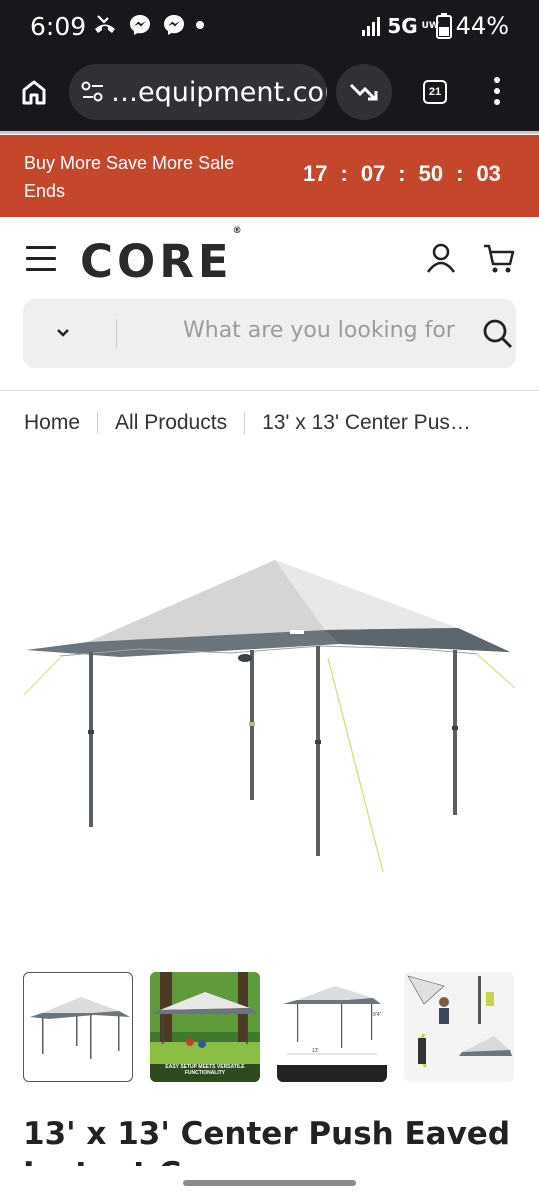 This screenshot has height=1200, width=539. I want to click on gesture-handle, so click(269, 1183).